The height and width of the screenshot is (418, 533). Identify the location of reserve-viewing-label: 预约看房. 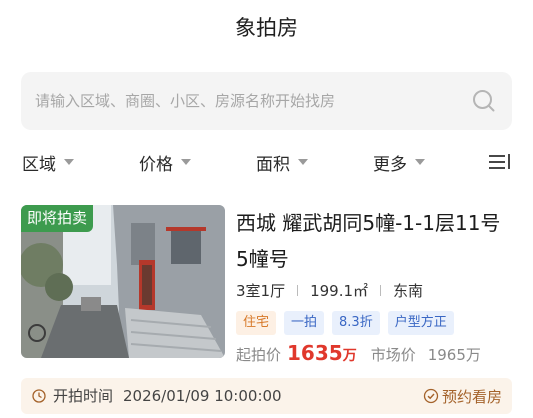
(471, 396).